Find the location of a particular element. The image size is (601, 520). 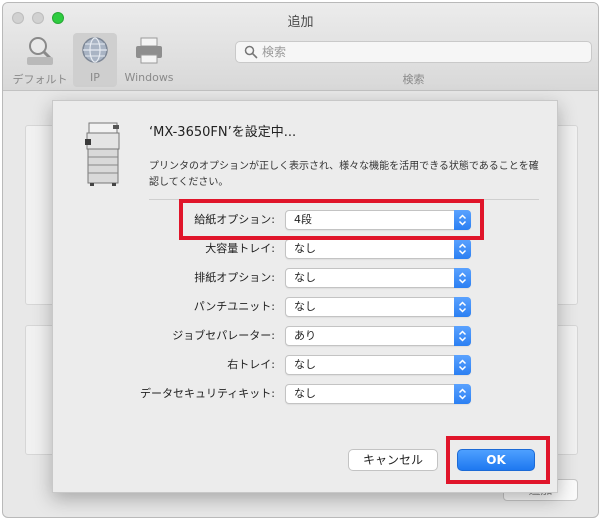

popup-job-separator: あり is located at coordinates (378, 336).